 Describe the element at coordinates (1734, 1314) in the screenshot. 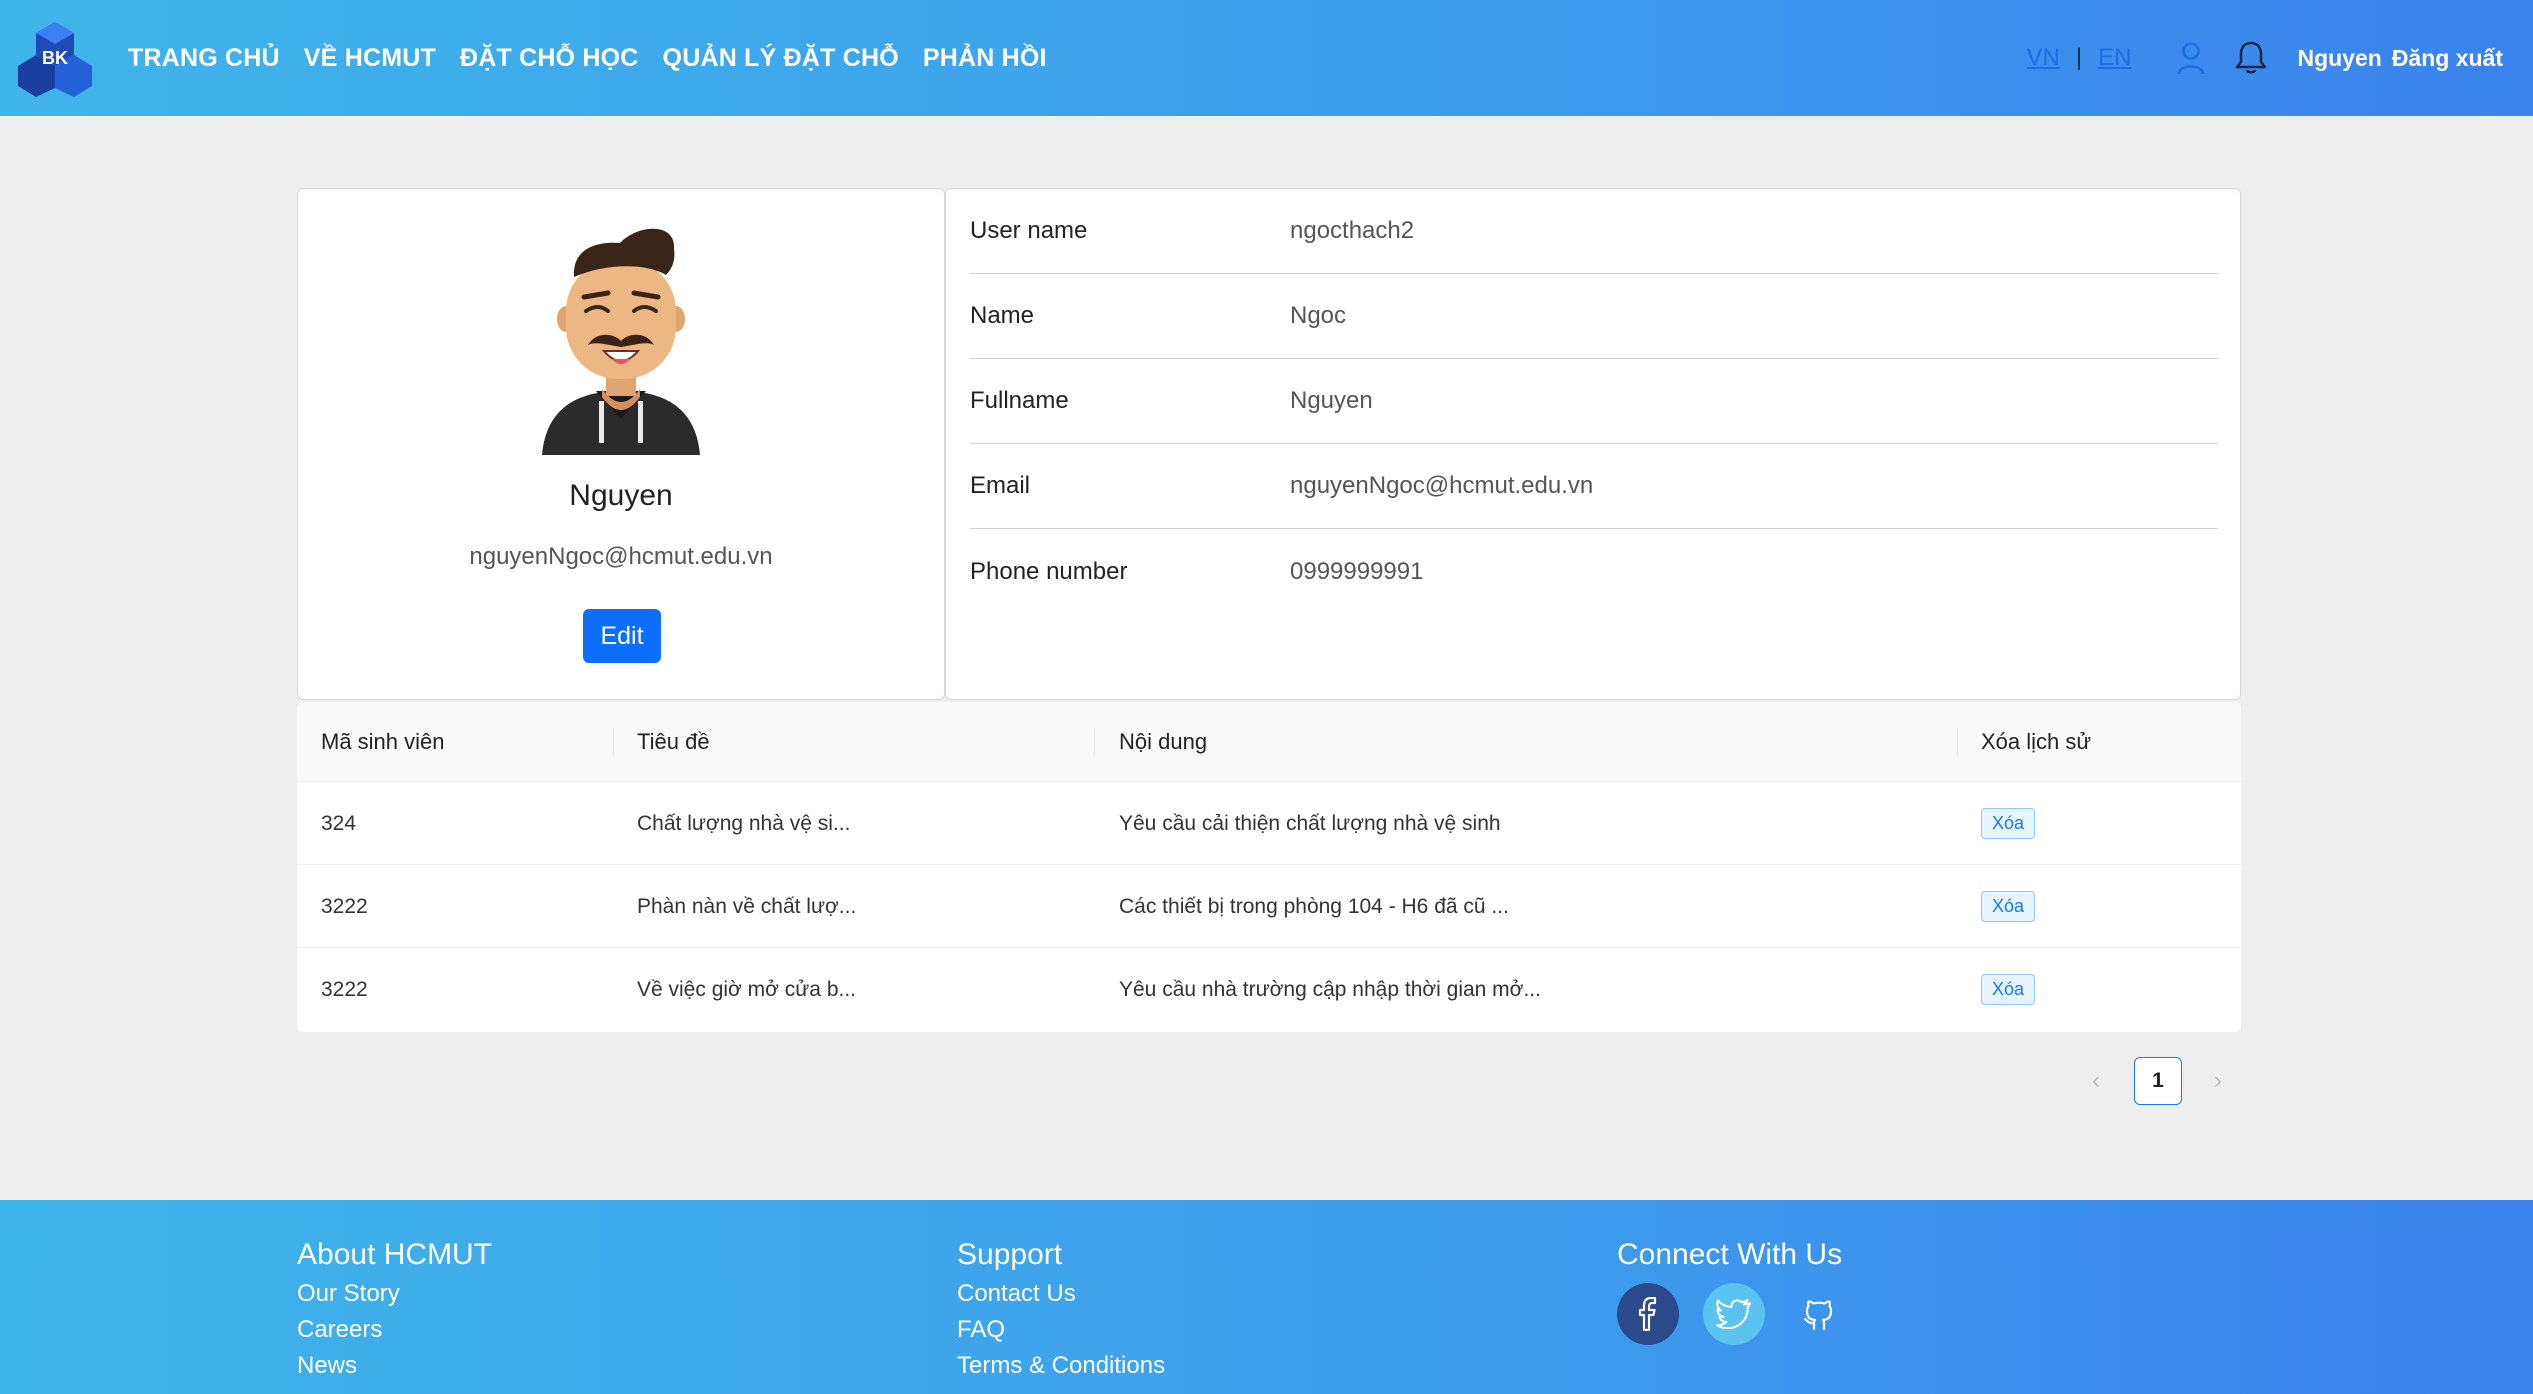

I see `twitter-icon` at that location.